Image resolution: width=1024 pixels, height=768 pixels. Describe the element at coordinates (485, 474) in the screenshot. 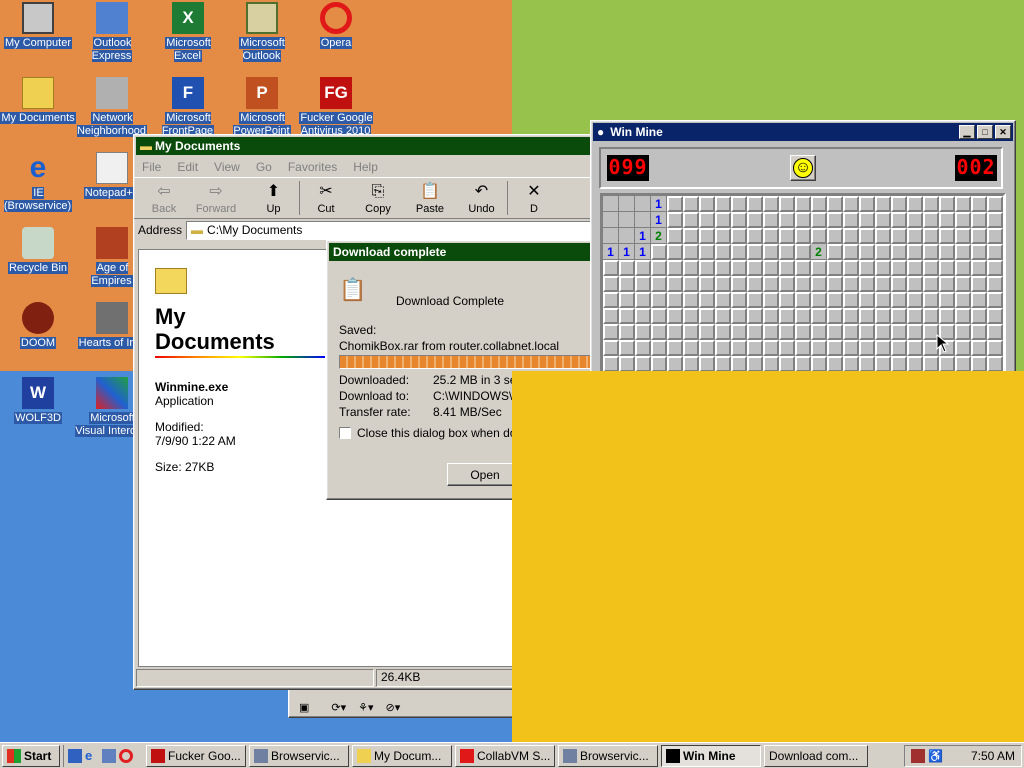

I see `open-button: Open` at that location.